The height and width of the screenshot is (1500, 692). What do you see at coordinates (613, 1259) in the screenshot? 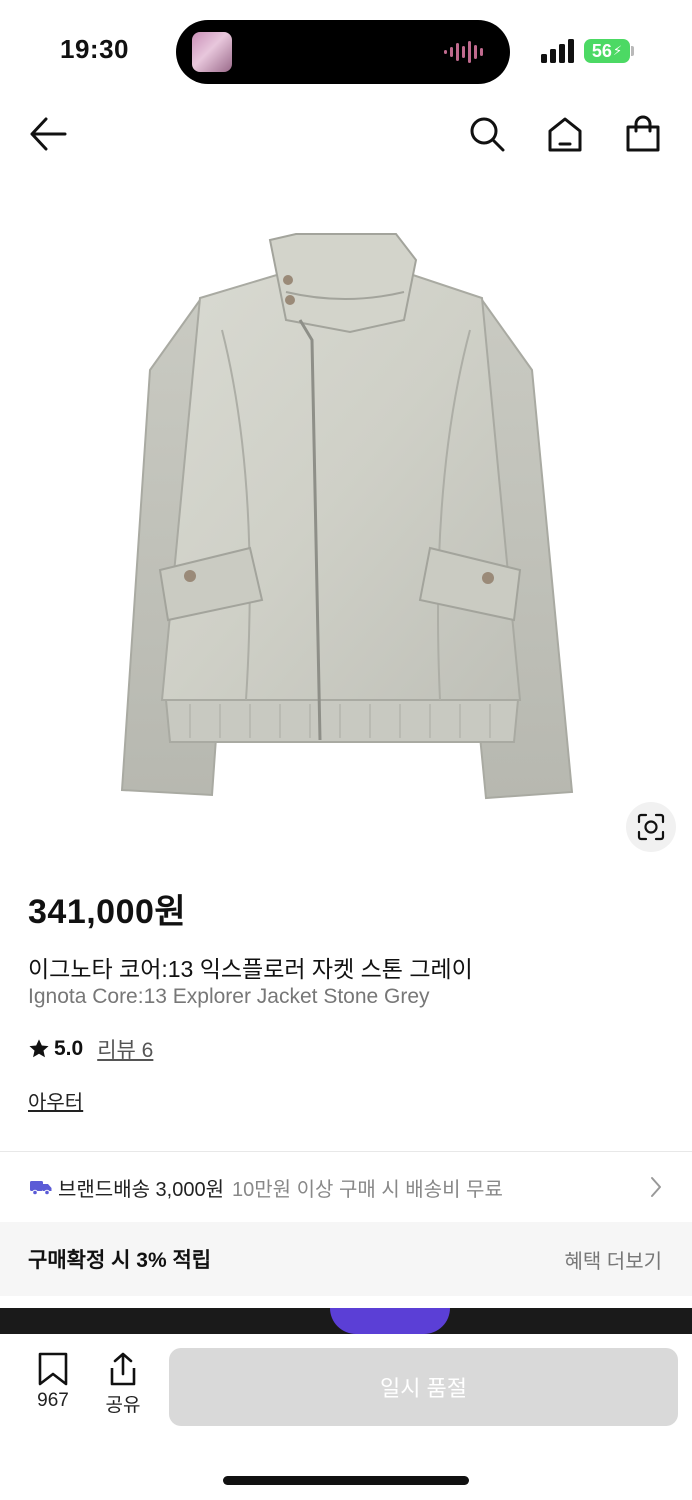
I see `see-benefits-link: 혜택 더보기` at bounding box center [613, 1259].